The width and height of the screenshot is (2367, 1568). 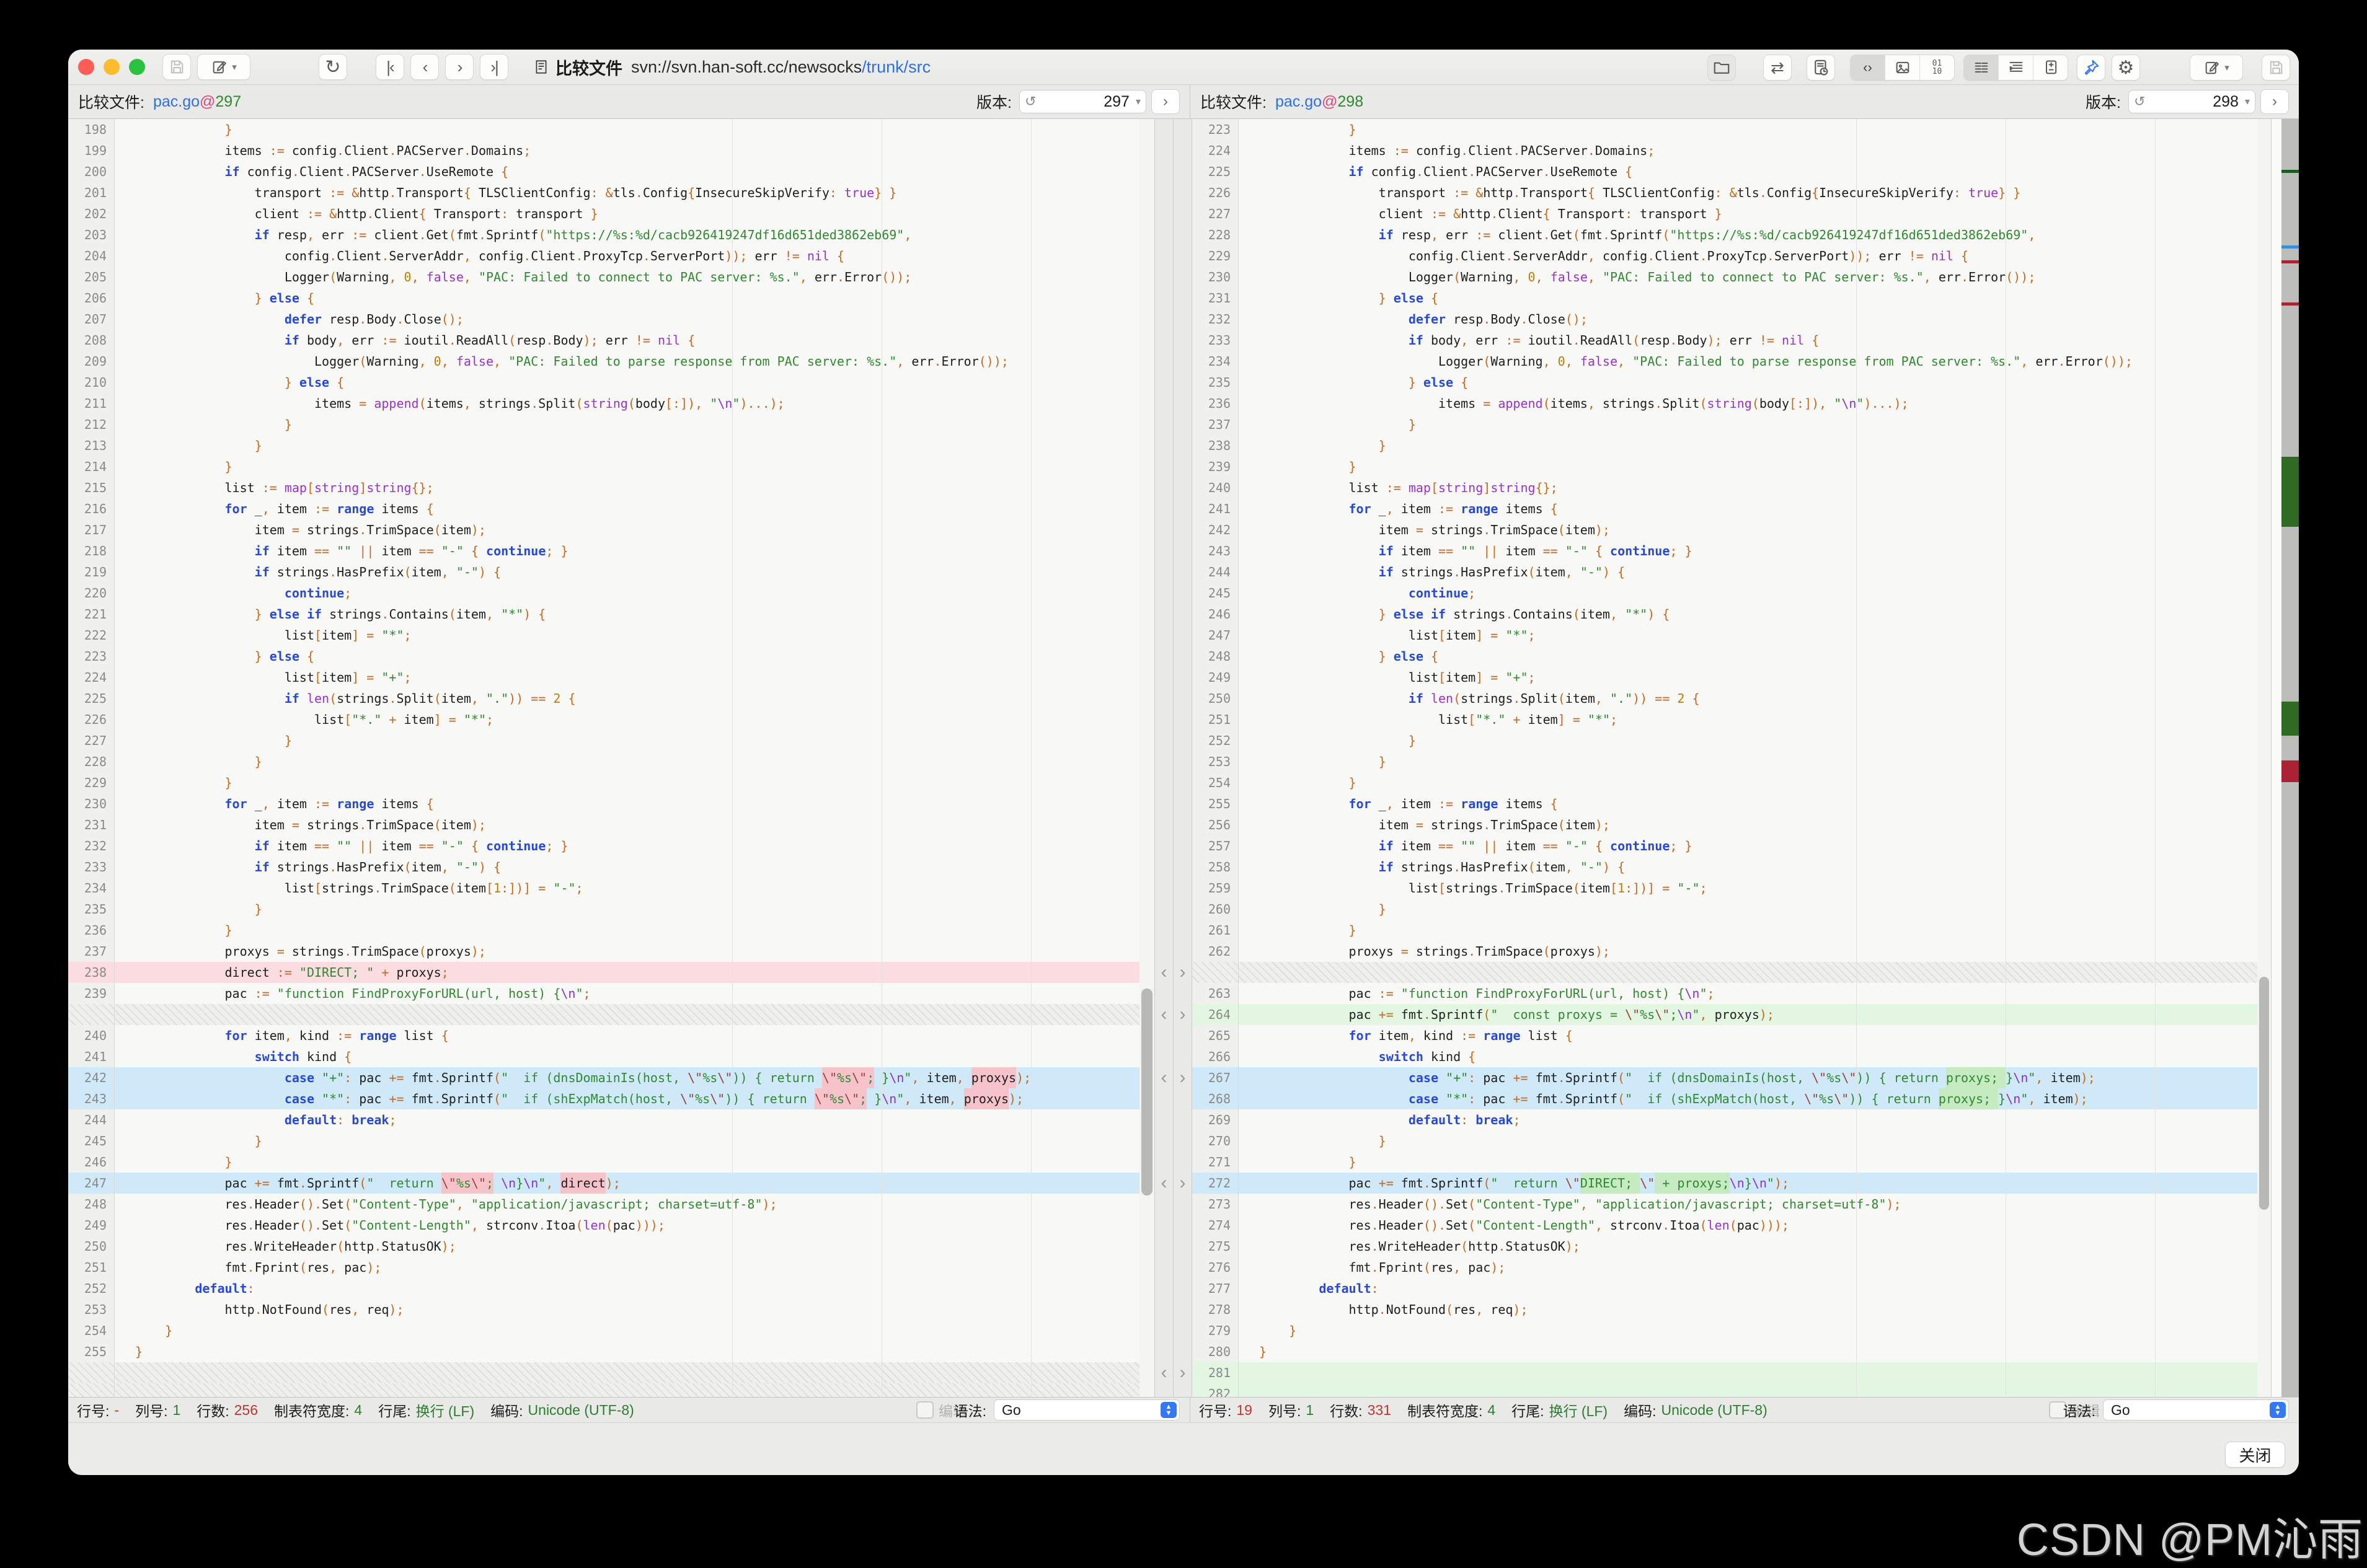 What do you see at coordinates (1981, 67) in the screenshot?
I see `diff-side-by-side-button` at bounding box center [1981, 67].